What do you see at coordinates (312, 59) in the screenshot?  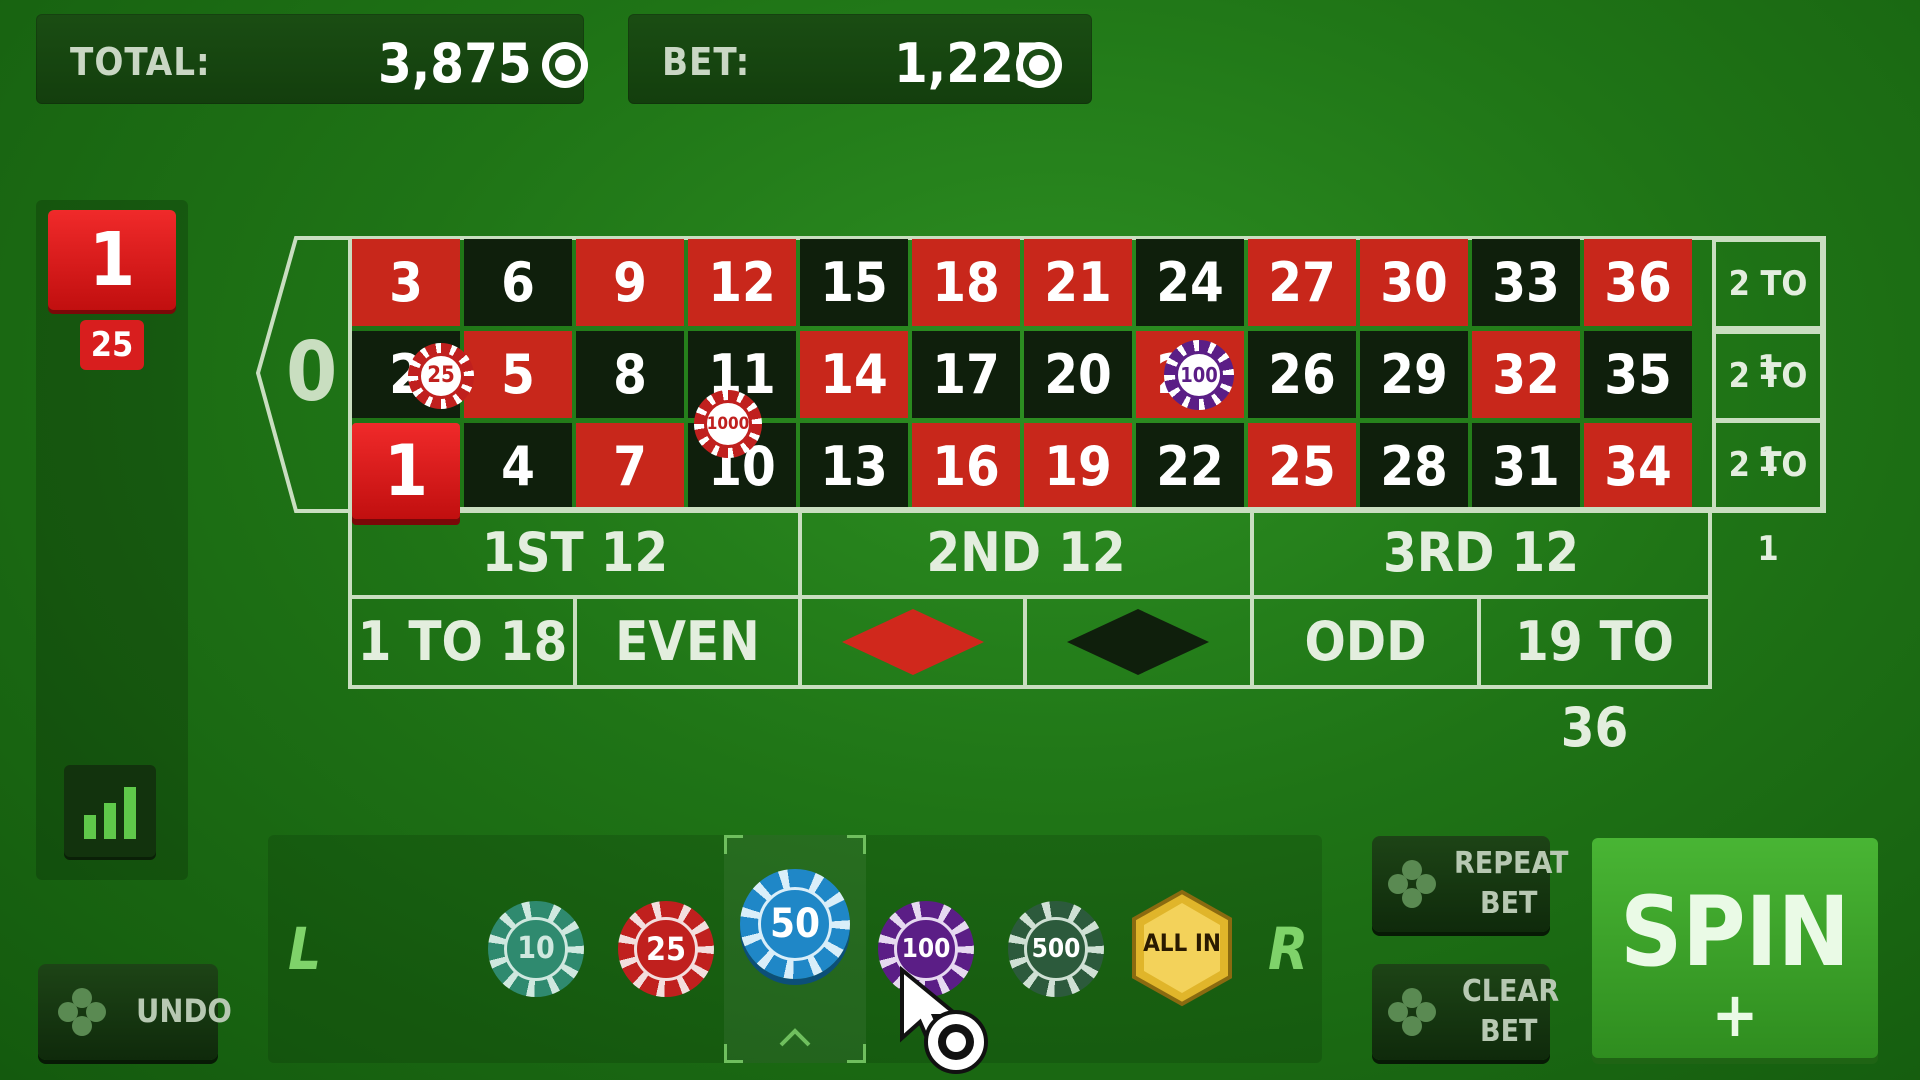 I see `total-panel: TOTAL: 3,875` at bounding box center [312, 59].